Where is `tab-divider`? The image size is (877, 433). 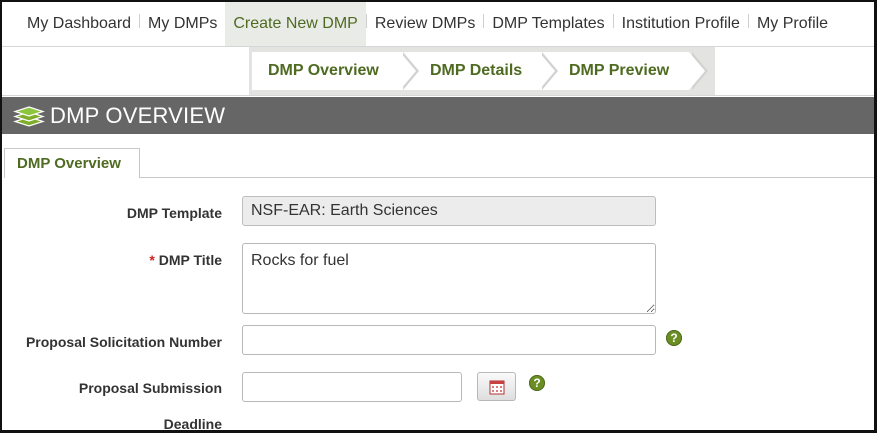 tab-divider is located at coordinates (506, 177).